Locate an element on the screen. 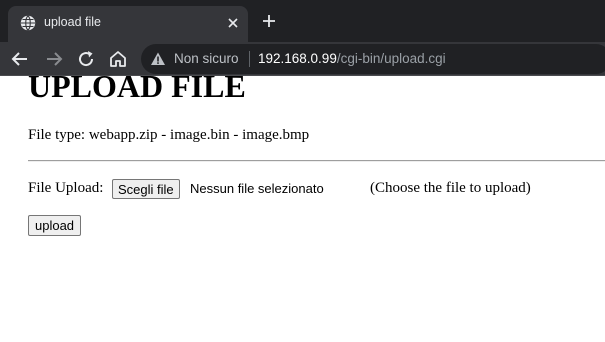 The height and width of the screenshot is (342, 605). file-upload-label: File Upload: is located at coordinates (66, 188).